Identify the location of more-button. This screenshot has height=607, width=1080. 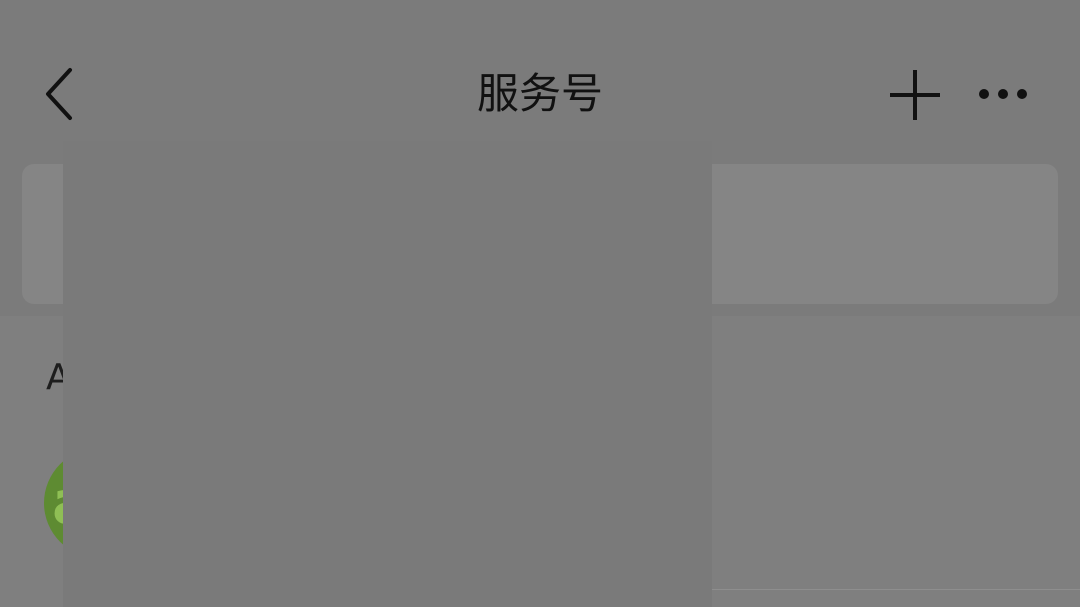
(1003, 94).